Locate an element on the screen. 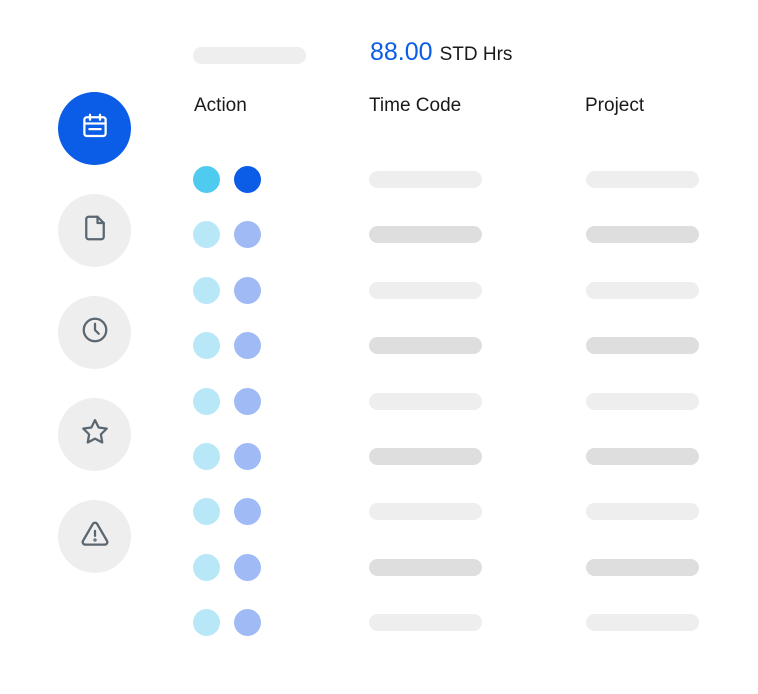  column-header-project: Project is located at coordinates (615, 105).